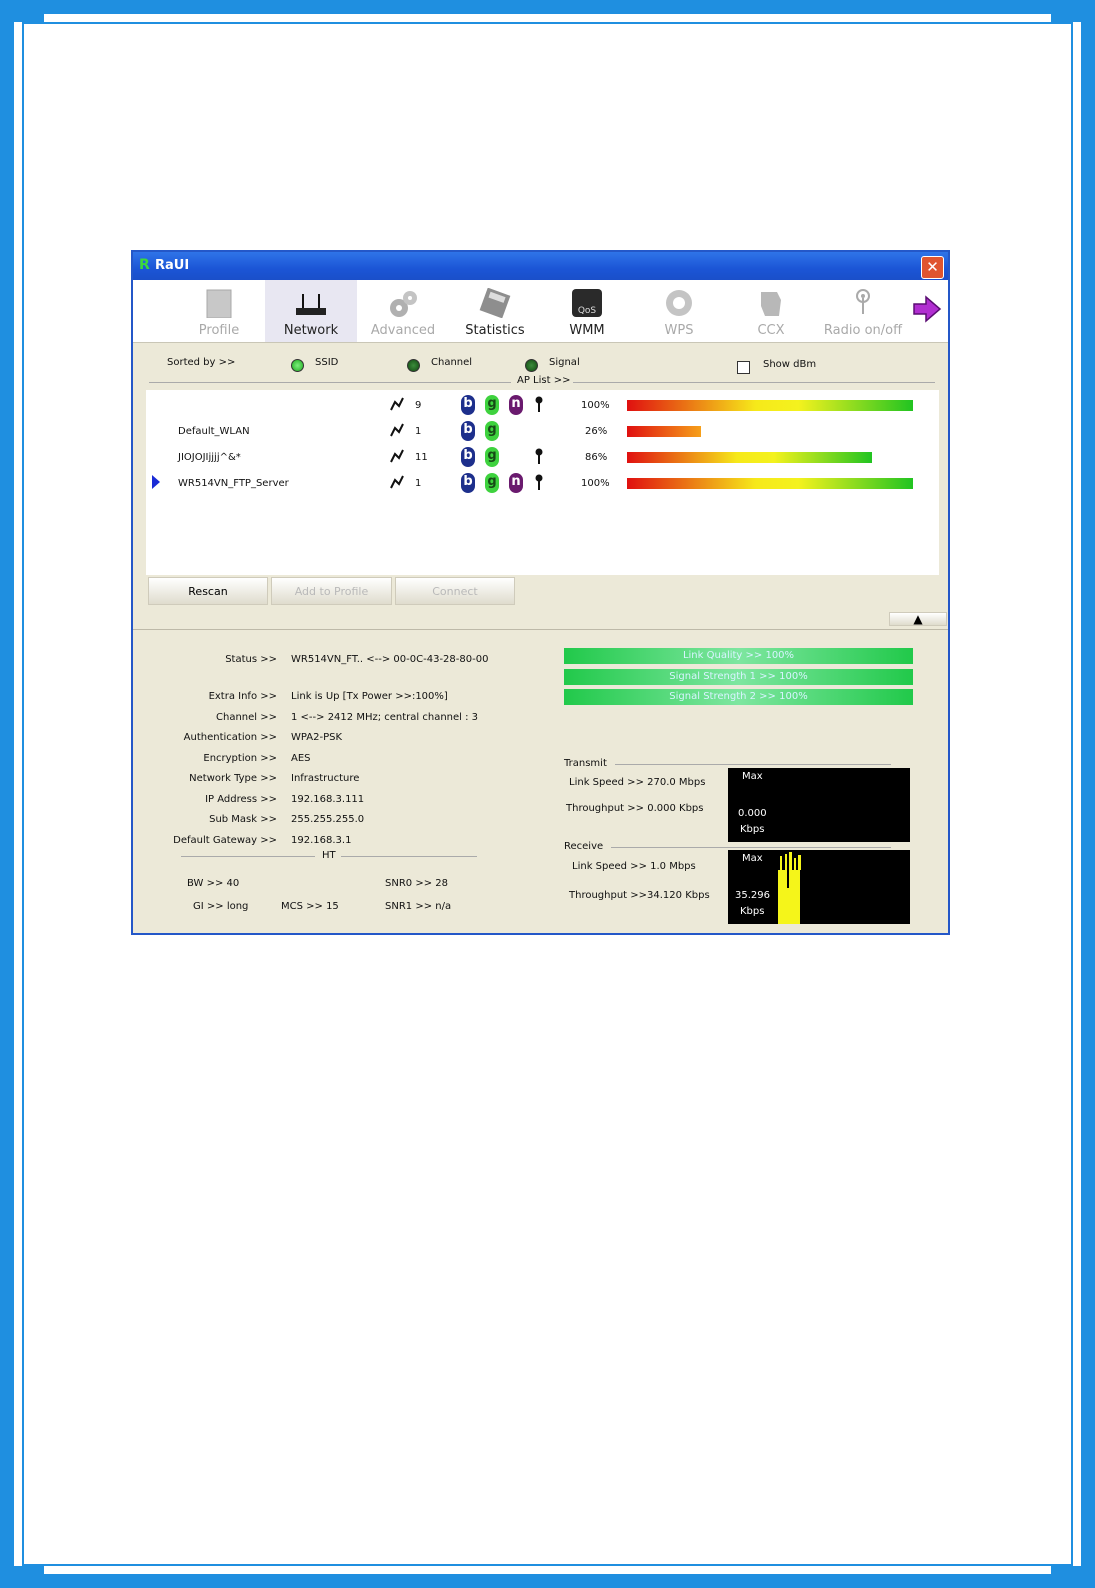 The width and height of the screenshot is (1095, 1588). What do you see at coordinates (418, 906) in the screenshot?
I see `snr1-value: SNR1 >> n/a` at bounding box center [418, 906].